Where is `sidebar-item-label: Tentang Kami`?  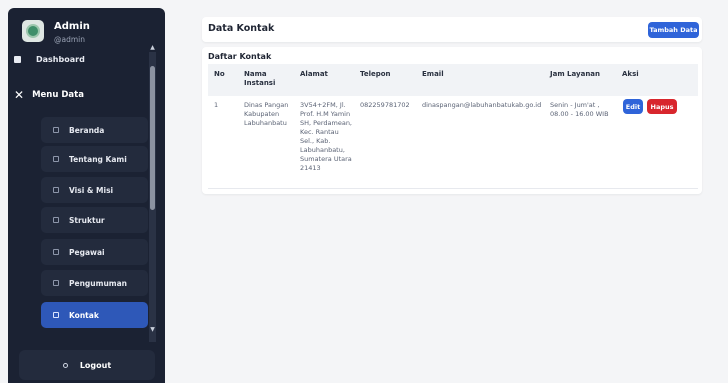
sidebar-item-label: Tentang Kami is located at coordinates (98, 159).